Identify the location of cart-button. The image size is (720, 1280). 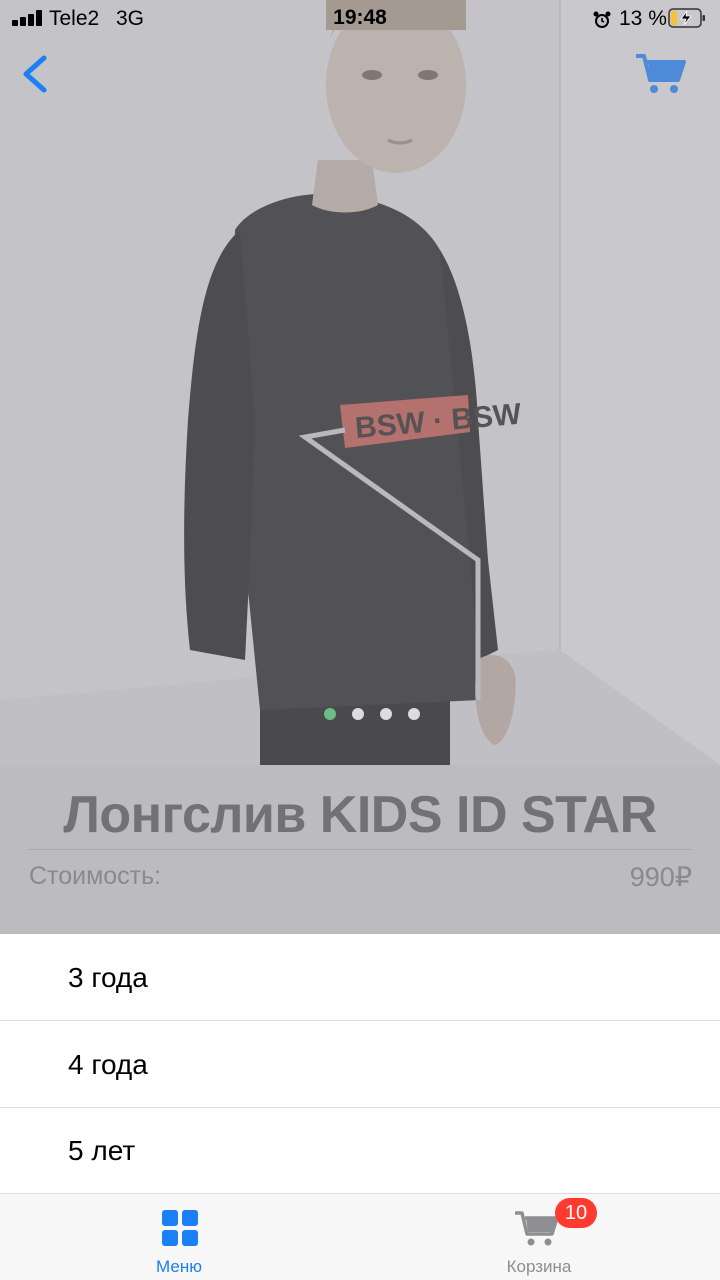
(661, 73).